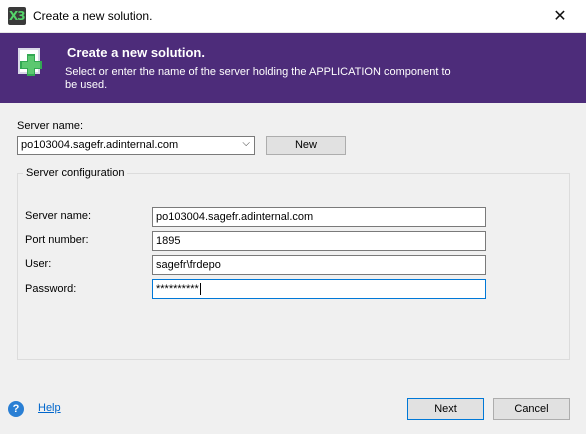 The image size is (586, 434). I want to click on password-field: **********, so click(319, 289).